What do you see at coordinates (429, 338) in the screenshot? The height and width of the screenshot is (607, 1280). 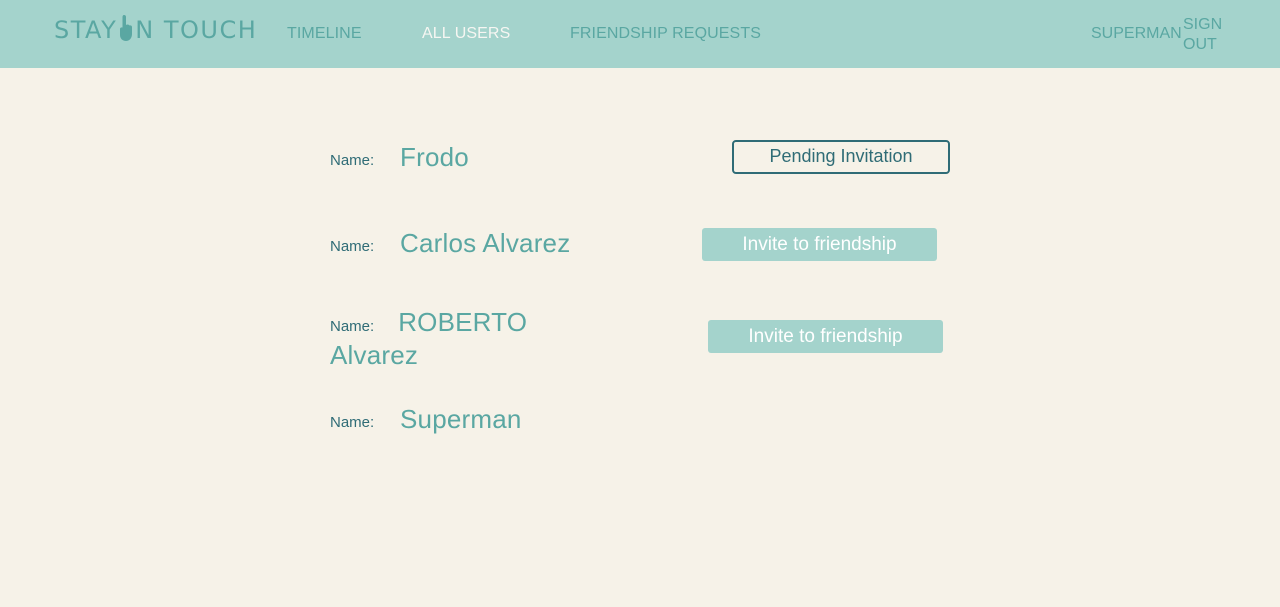 I see `user-name: ROBERTO Alvarez` at bounding box center [429, 338].